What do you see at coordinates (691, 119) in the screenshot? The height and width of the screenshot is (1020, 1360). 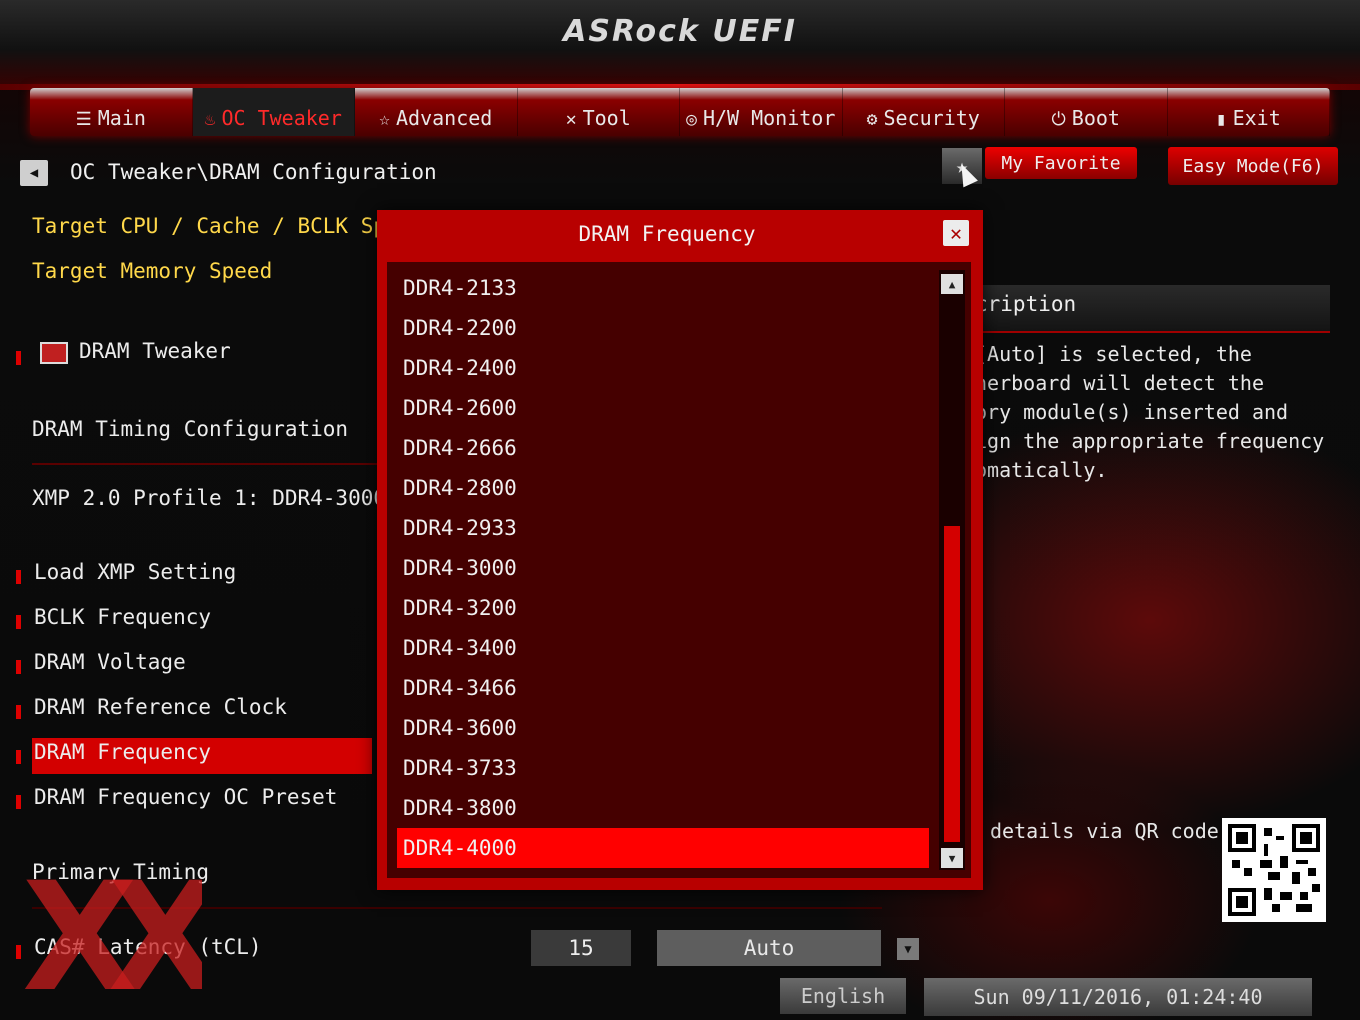 I see `monitor-icon: ◎` at bounding box center [691, 119].